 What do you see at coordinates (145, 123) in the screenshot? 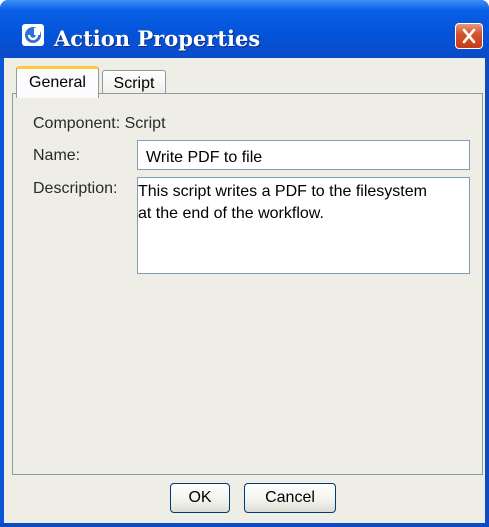
I see `component-value: Script` at bounding box center [145, 123].